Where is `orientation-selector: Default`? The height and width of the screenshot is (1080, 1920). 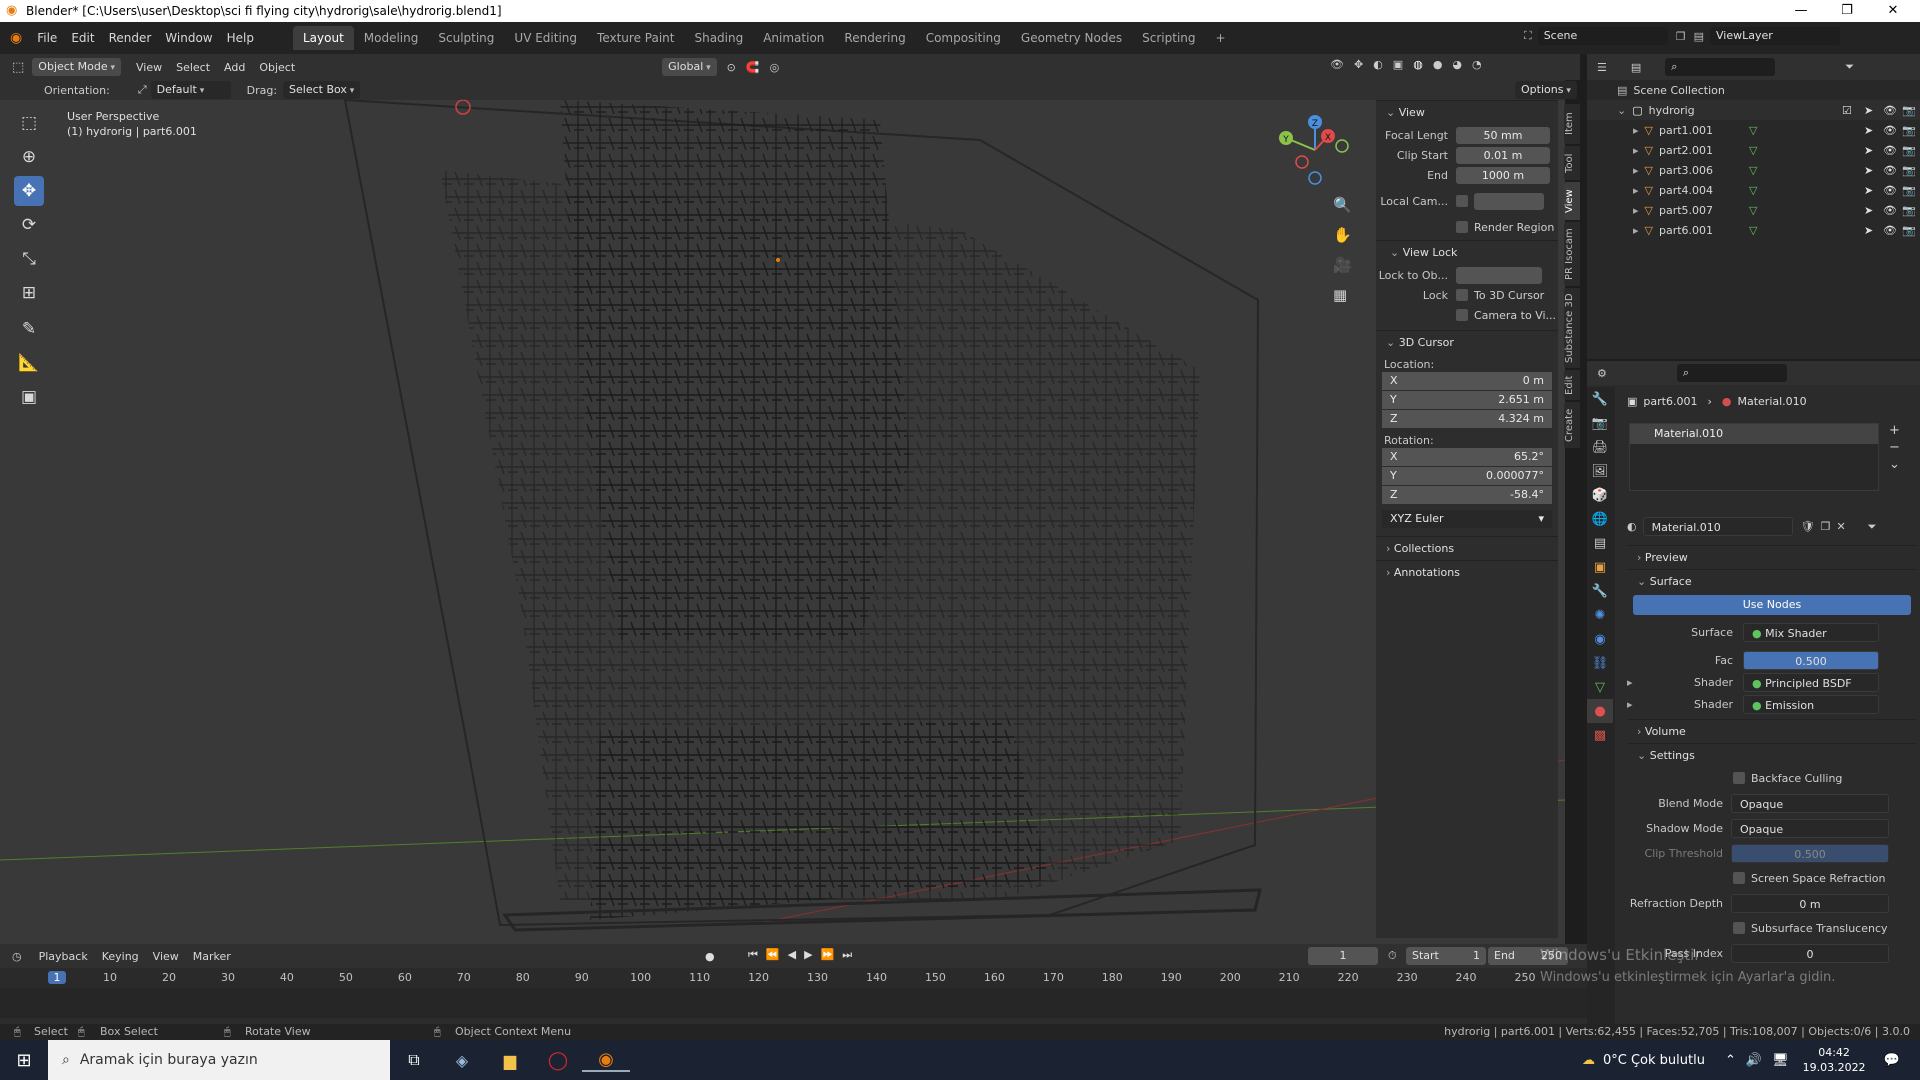
orientation-selector: Default is located at coordinates (190, 90).